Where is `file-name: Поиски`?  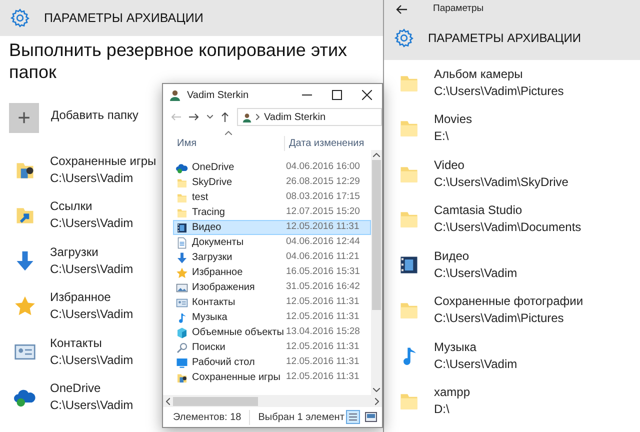 file-name: Поиски is located at coordinates (209, 348).